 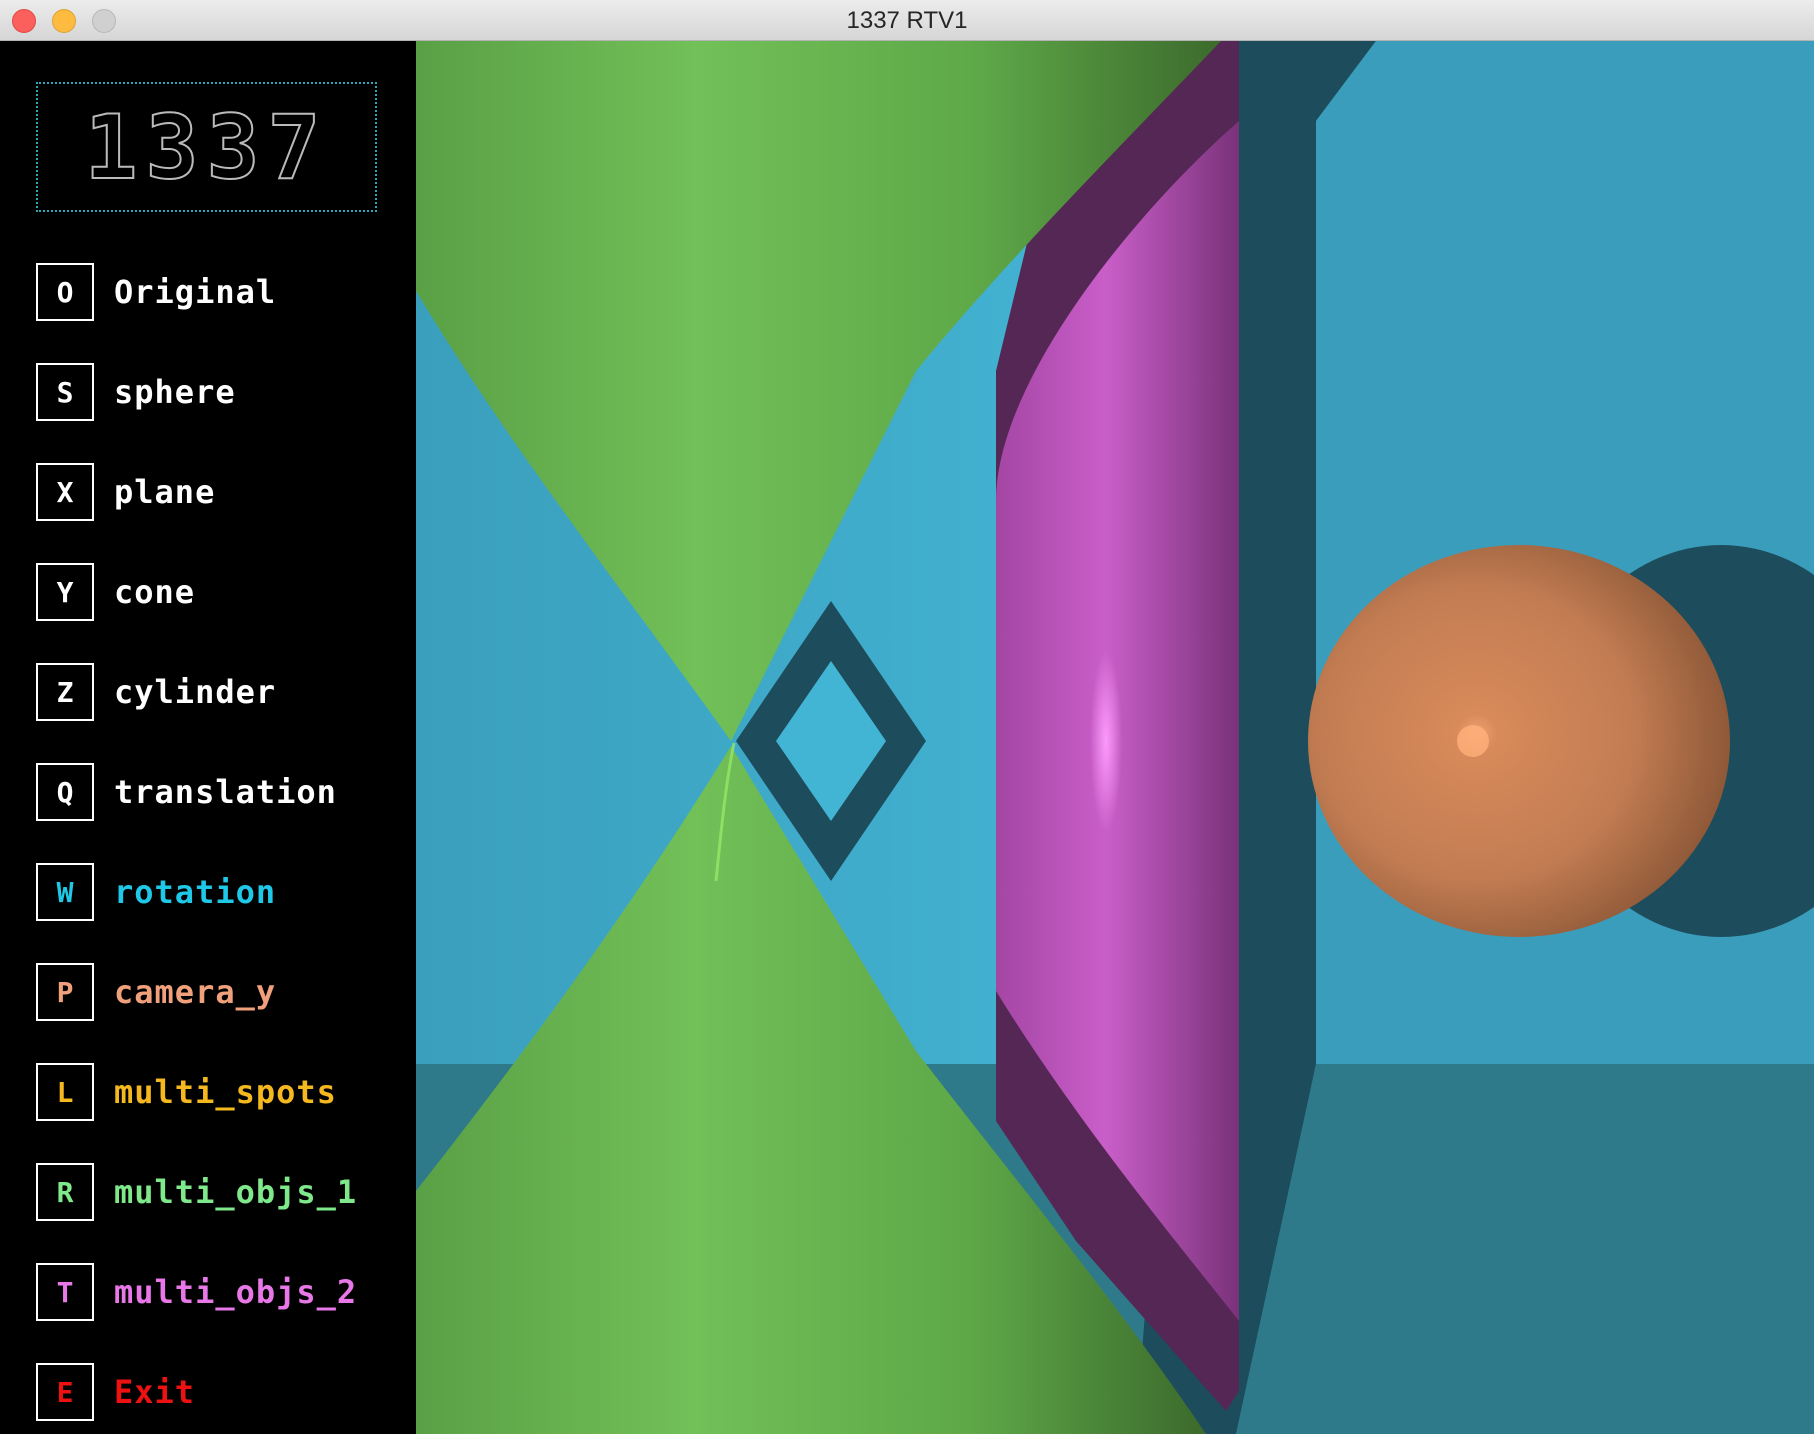 I want to click on menu-item-label: multi_objs_2, so click(x=236, y=1292).